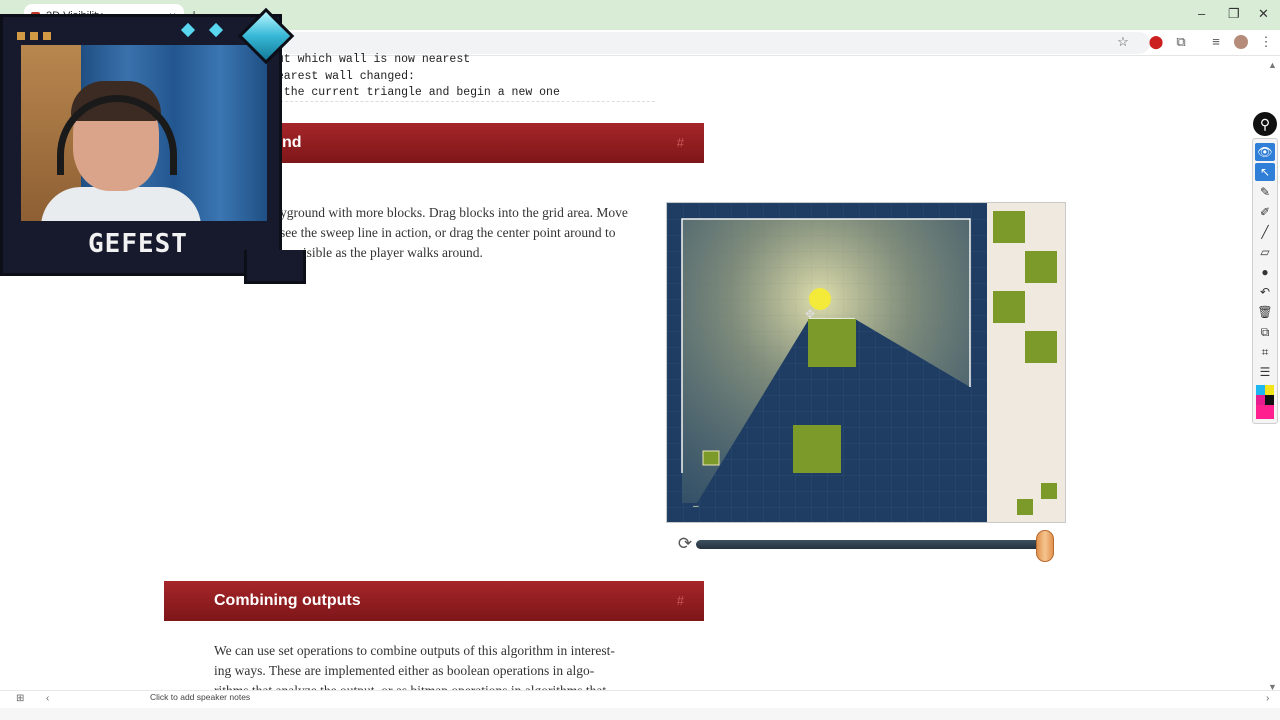  What do you see at coordinates (20, 698) in the screenshot?
I see `grid-view-icon: ⊞` at bounding box center [20, 698].